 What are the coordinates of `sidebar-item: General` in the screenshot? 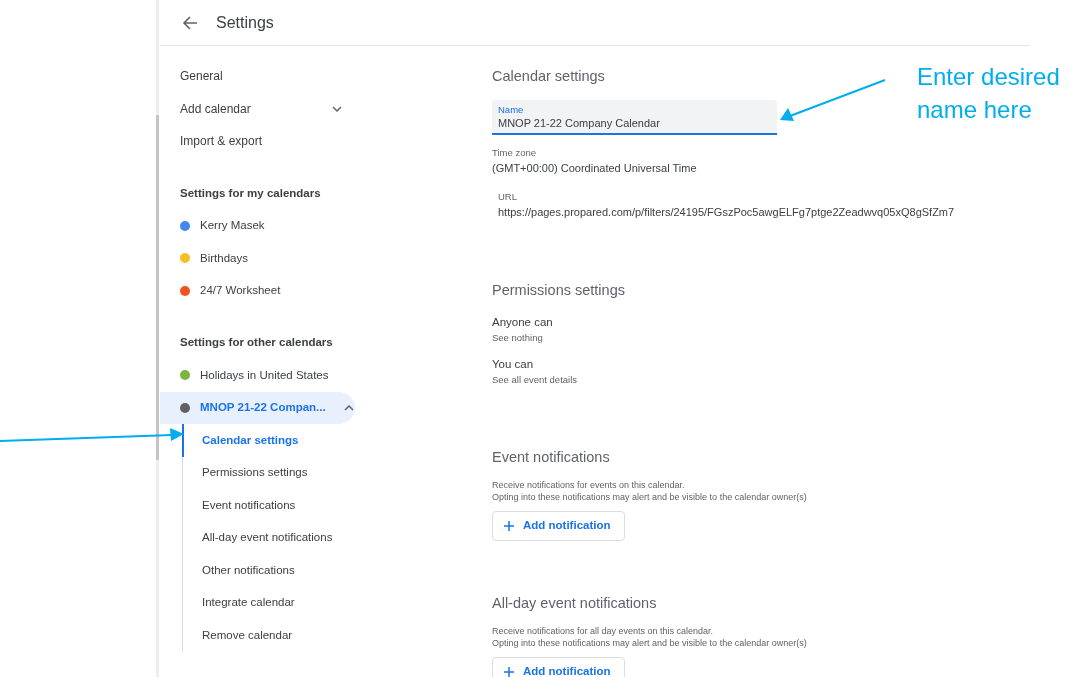 It's located at (201, 76).